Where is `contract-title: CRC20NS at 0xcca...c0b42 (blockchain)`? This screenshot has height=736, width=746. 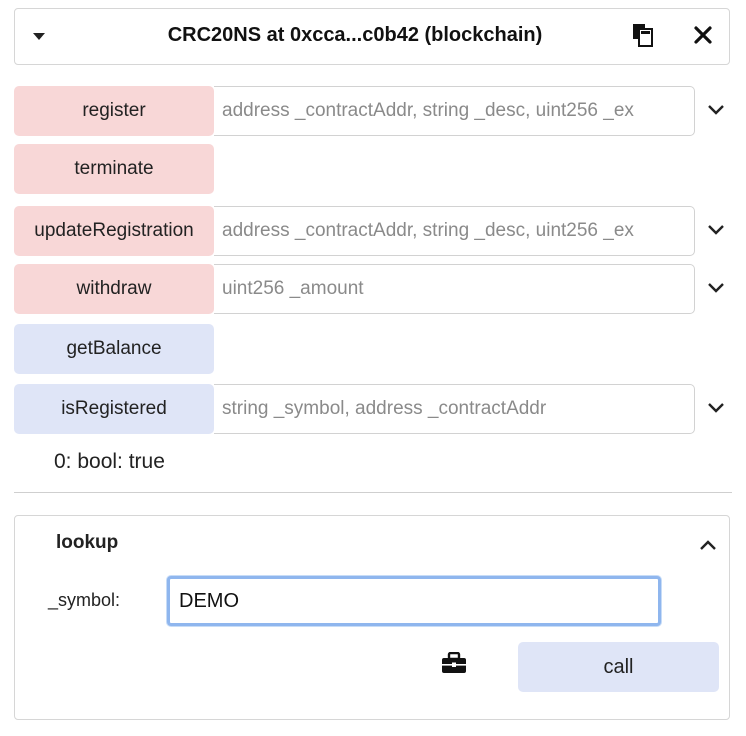
contract-title: CRC20NS at 0xcca...c0b42 (blockchain) is located at coordinates (355, 35).